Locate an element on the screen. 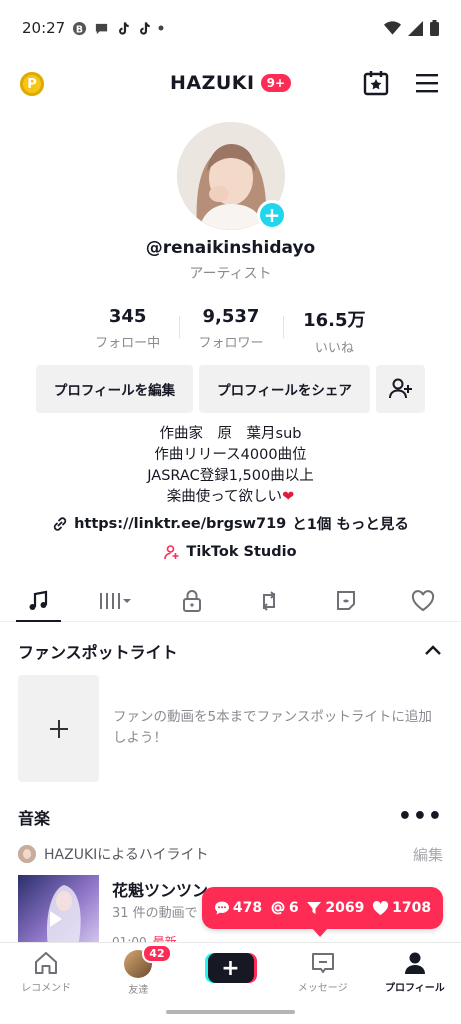 Image resolution: width=461 pixels, height=1024 pixels. plus-glyph: + is located at coordinates (230, 968).